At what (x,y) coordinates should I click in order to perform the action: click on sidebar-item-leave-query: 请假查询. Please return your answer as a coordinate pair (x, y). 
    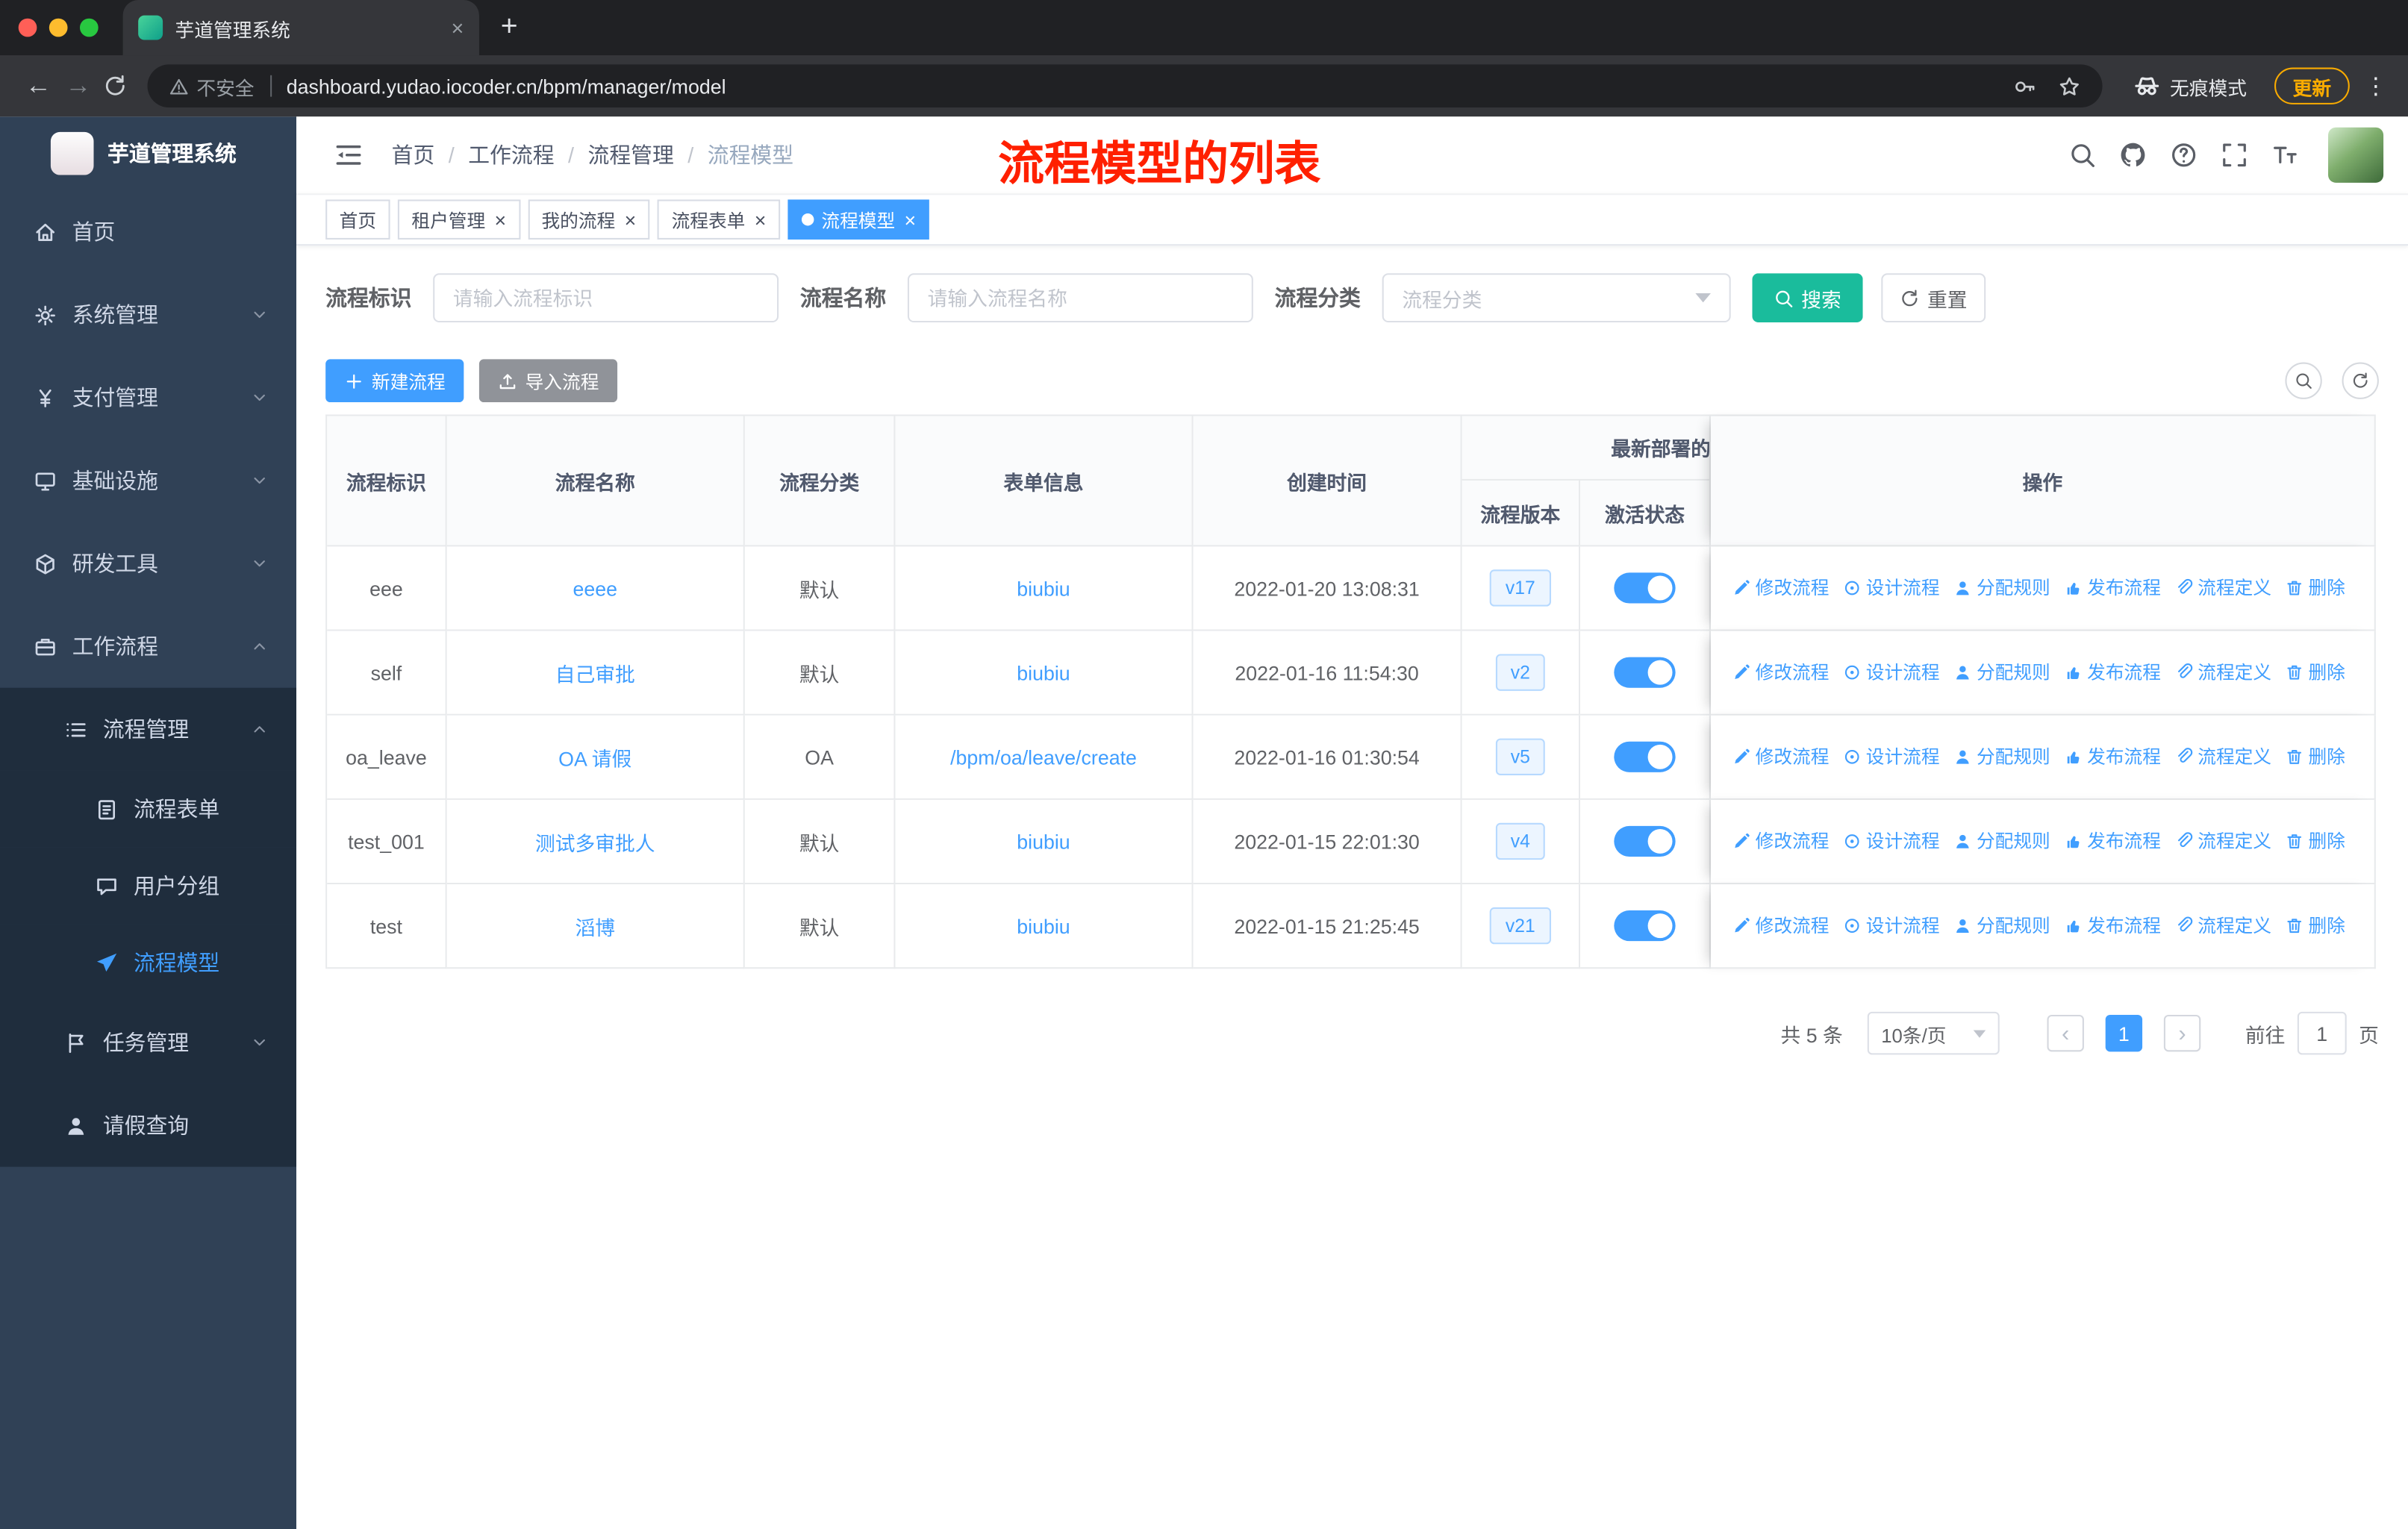
    Looking at the image, I should click on (148, 1125).